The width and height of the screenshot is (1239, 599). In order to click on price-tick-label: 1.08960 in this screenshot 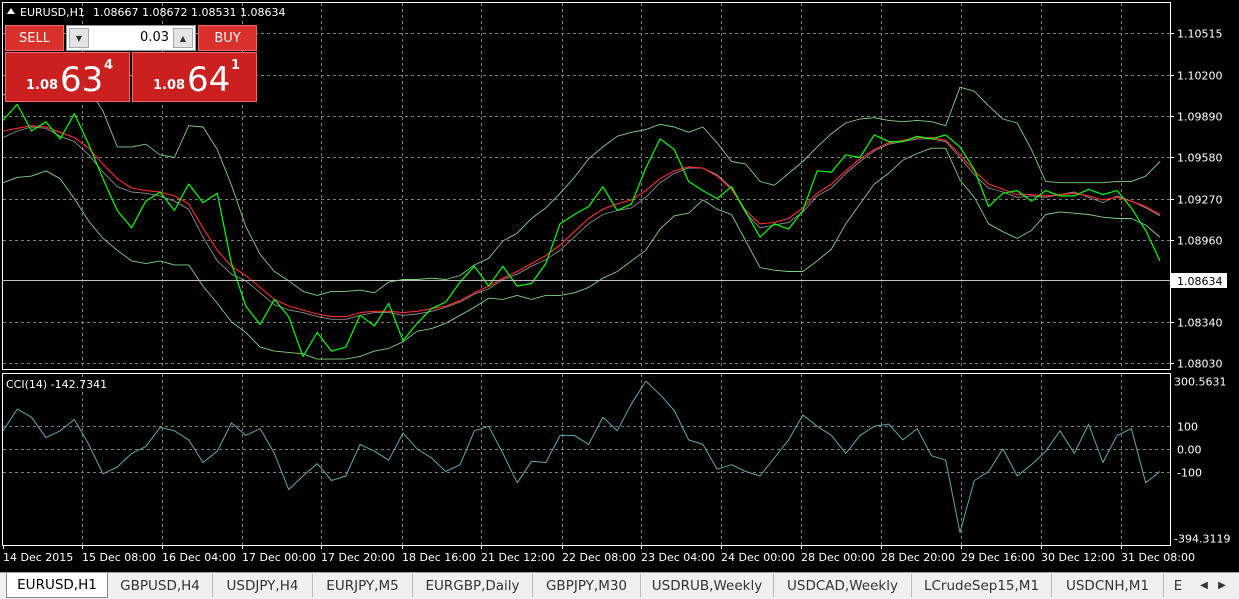, I will do `click(1200, 241)`.